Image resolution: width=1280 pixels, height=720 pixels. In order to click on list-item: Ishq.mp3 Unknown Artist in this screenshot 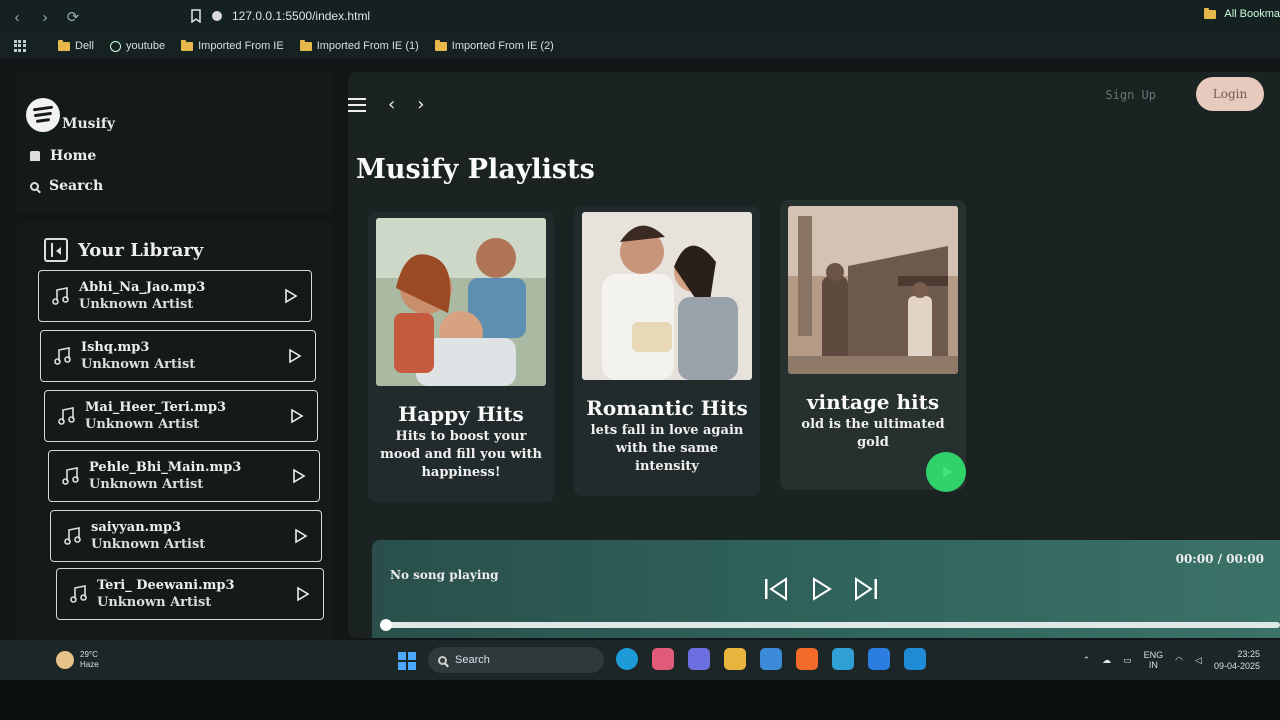, I will do `click(178, 356)`.